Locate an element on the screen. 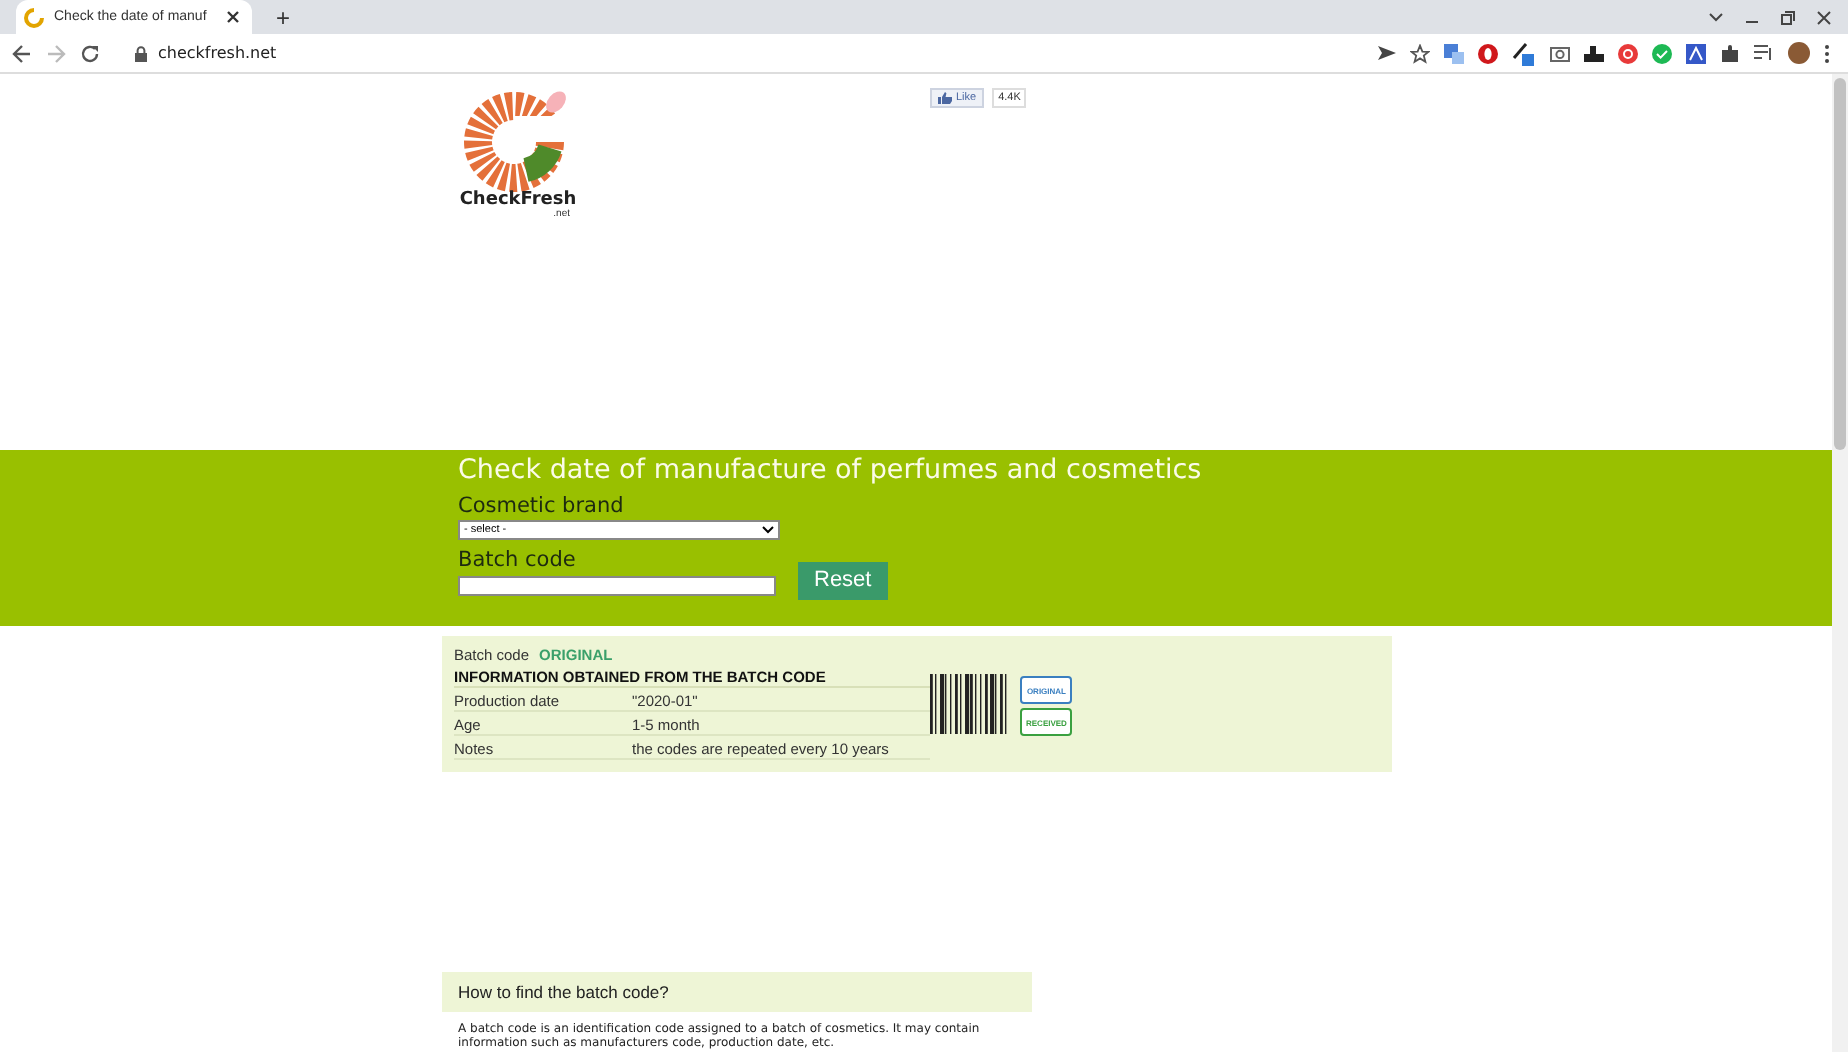 This screenshot has width=1848, height=1052. pen-icon is located at coordinates (1524, 53).